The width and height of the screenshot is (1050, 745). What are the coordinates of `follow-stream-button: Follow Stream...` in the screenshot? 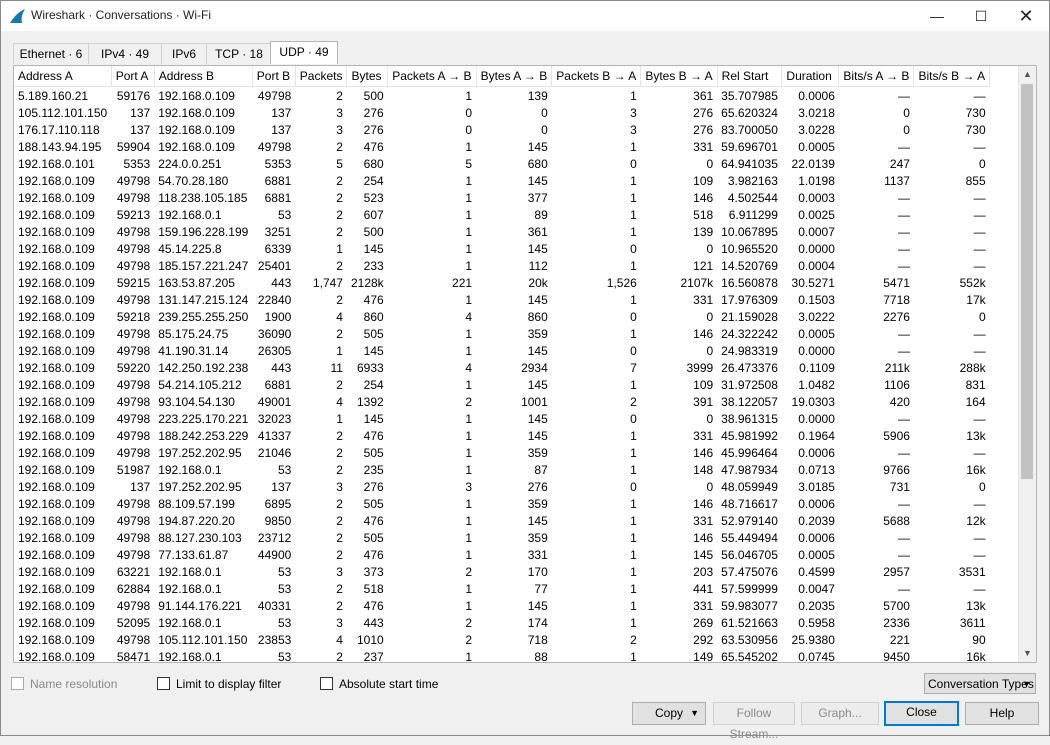 It's located at (754, 721).